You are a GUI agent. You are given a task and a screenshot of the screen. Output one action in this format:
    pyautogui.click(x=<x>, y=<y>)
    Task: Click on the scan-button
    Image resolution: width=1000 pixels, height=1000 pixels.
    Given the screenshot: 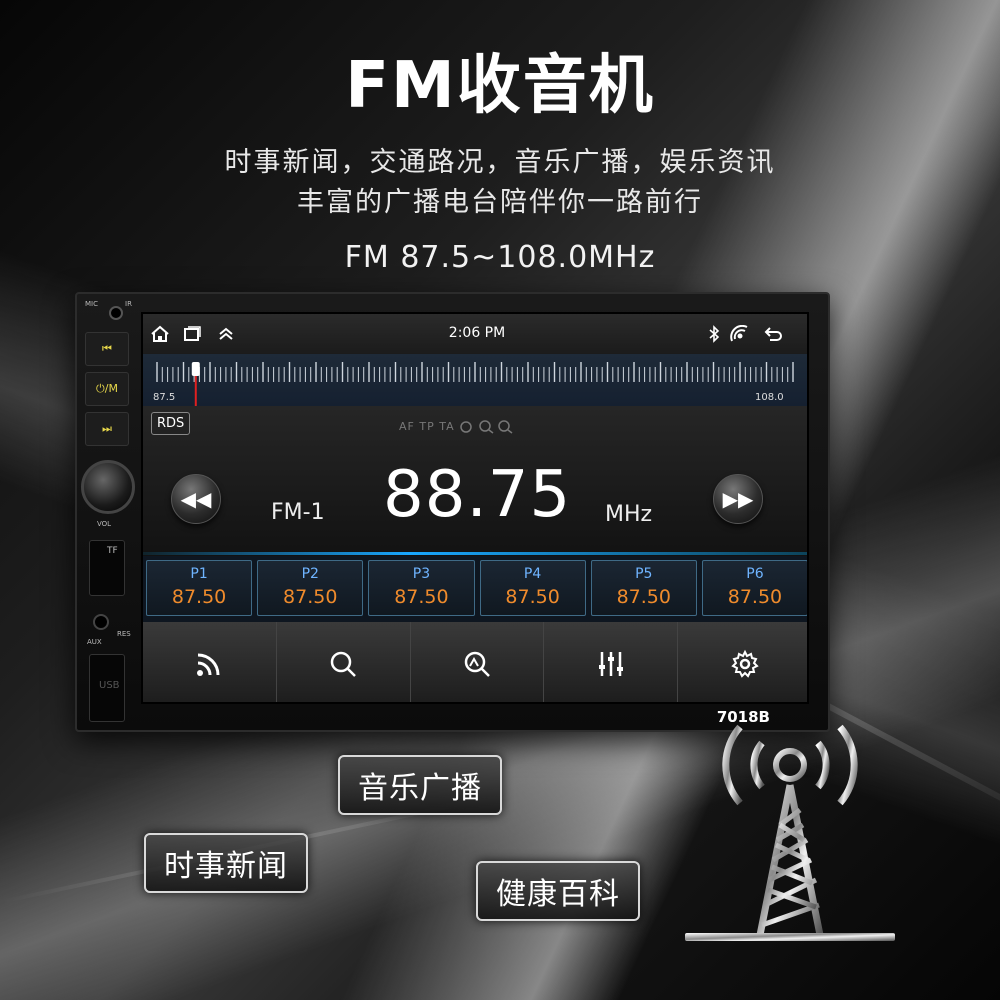 What is the action you would take?
    pyautogui.click(x=478, y=662)
    